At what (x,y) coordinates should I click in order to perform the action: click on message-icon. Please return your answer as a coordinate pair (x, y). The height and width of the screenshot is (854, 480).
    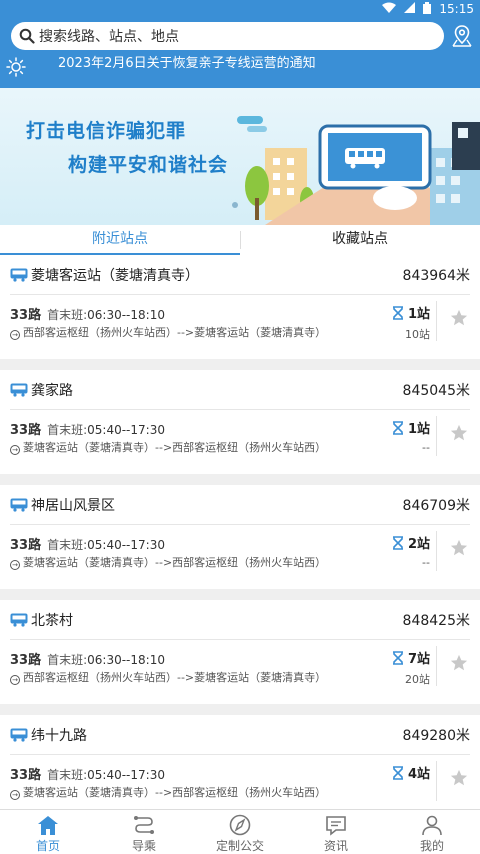
    Looking at the image, I should click on (336, 826).